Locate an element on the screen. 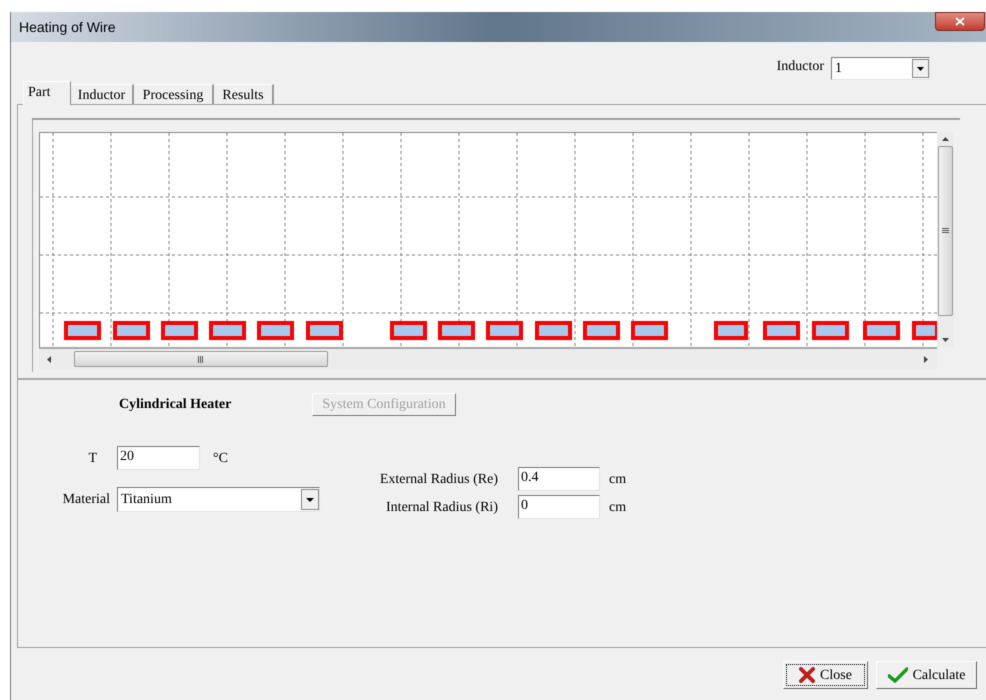 The height and width of the screenshot is (700, 986). heater-heading: Cylindrical Heater is located at coordinates (175, 405).